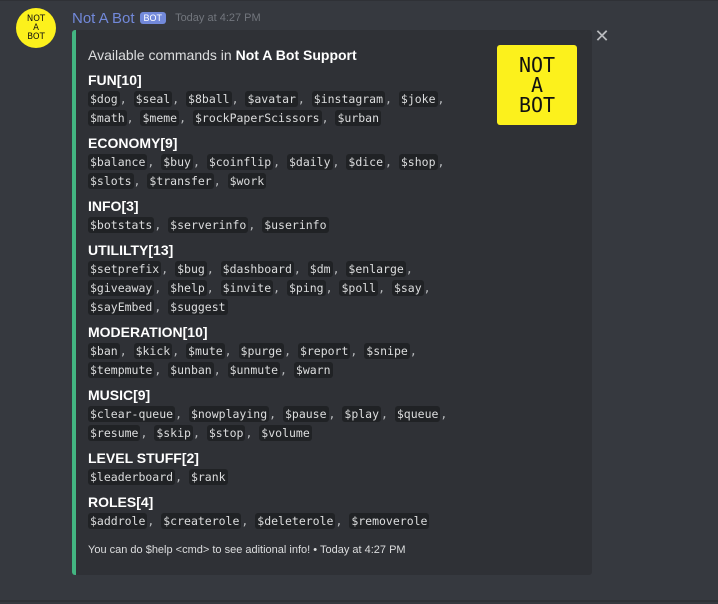 This screenshot has width=718, height=604. What do you see at coordinates (208, 225) in the screenshot?
I see `command-code: $serverinfo` at bounding box center [208, 225].